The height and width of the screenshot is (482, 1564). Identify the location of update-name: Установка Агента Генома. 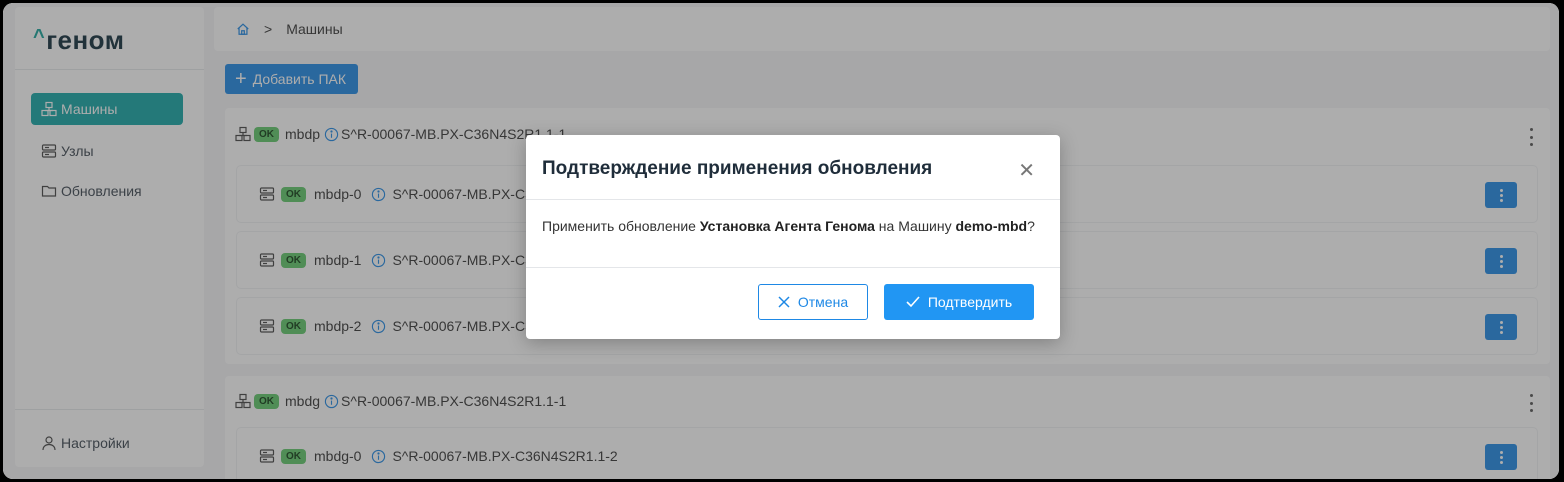
(787, 226).